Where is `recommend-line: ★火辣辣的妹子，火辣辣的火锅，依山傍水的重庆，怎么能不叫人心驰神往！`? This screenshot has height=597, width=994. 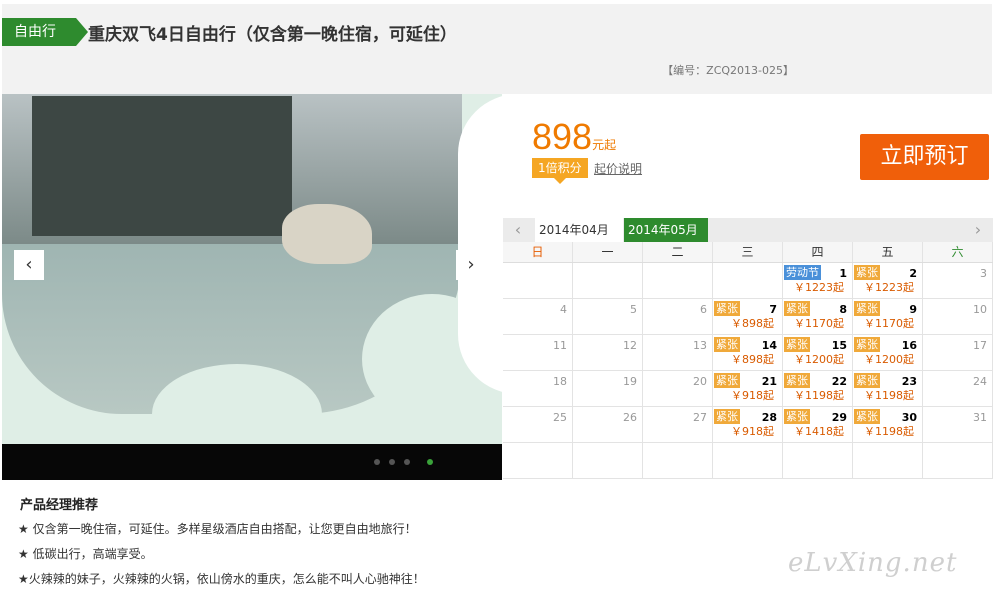 recommend-line: ★火辣辣的妹子，火辣辣的火锅，依山傍水的重庆，怎么能不叫人心驰神往！ is located at coordinates (221, 579).